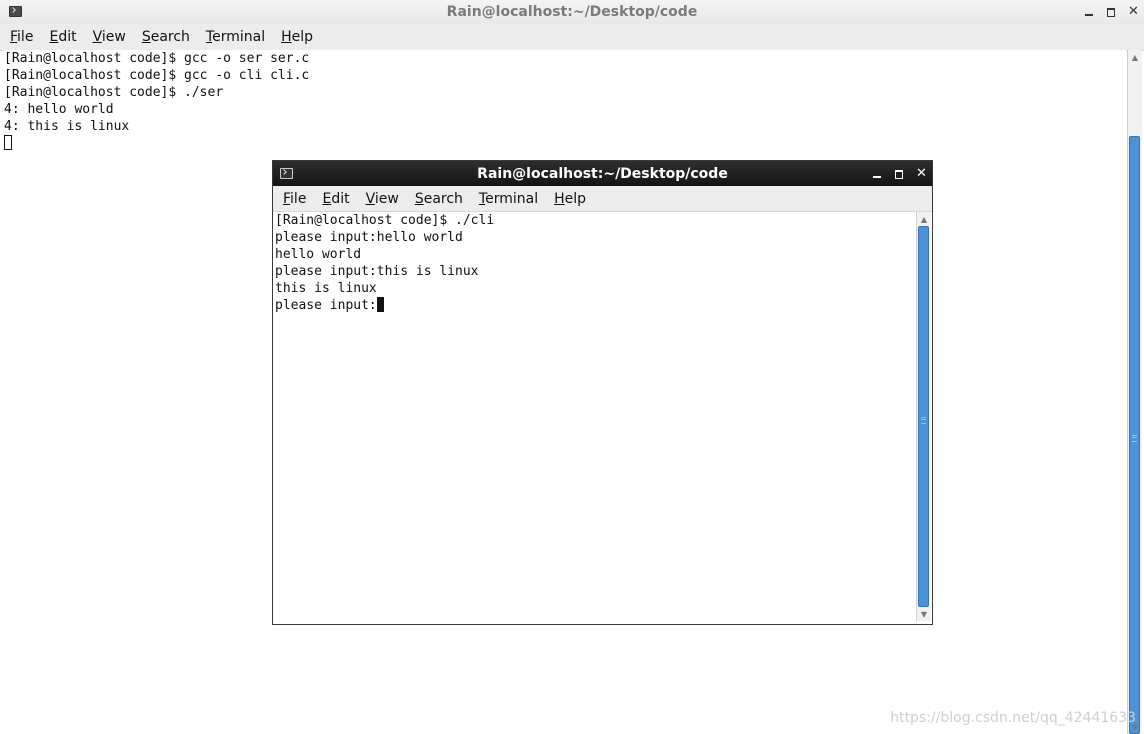 Image resolution: width=1144 pixels, height=734 pixels. Describe the element at coordinates (1013, 718) in the screenshot. I see `watermark: https://blog.csdn.net/qq_42441633` at that location.